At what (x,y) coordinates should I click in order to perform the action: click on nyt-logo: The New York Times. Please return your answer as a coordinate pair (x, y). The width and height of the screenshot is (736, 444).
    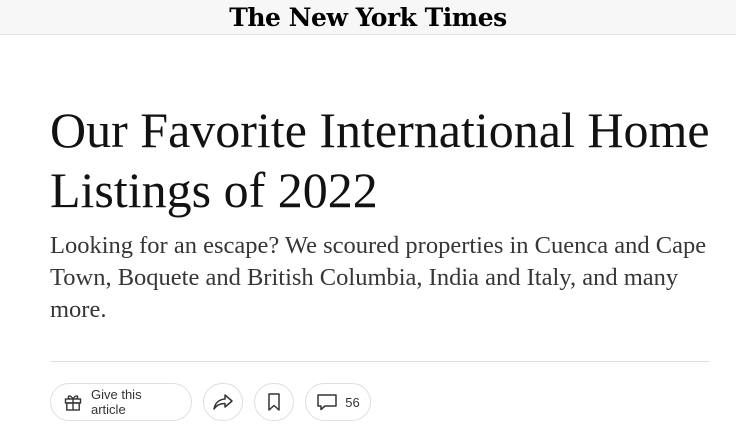
    Looking at the image, I should click on (368, 17).